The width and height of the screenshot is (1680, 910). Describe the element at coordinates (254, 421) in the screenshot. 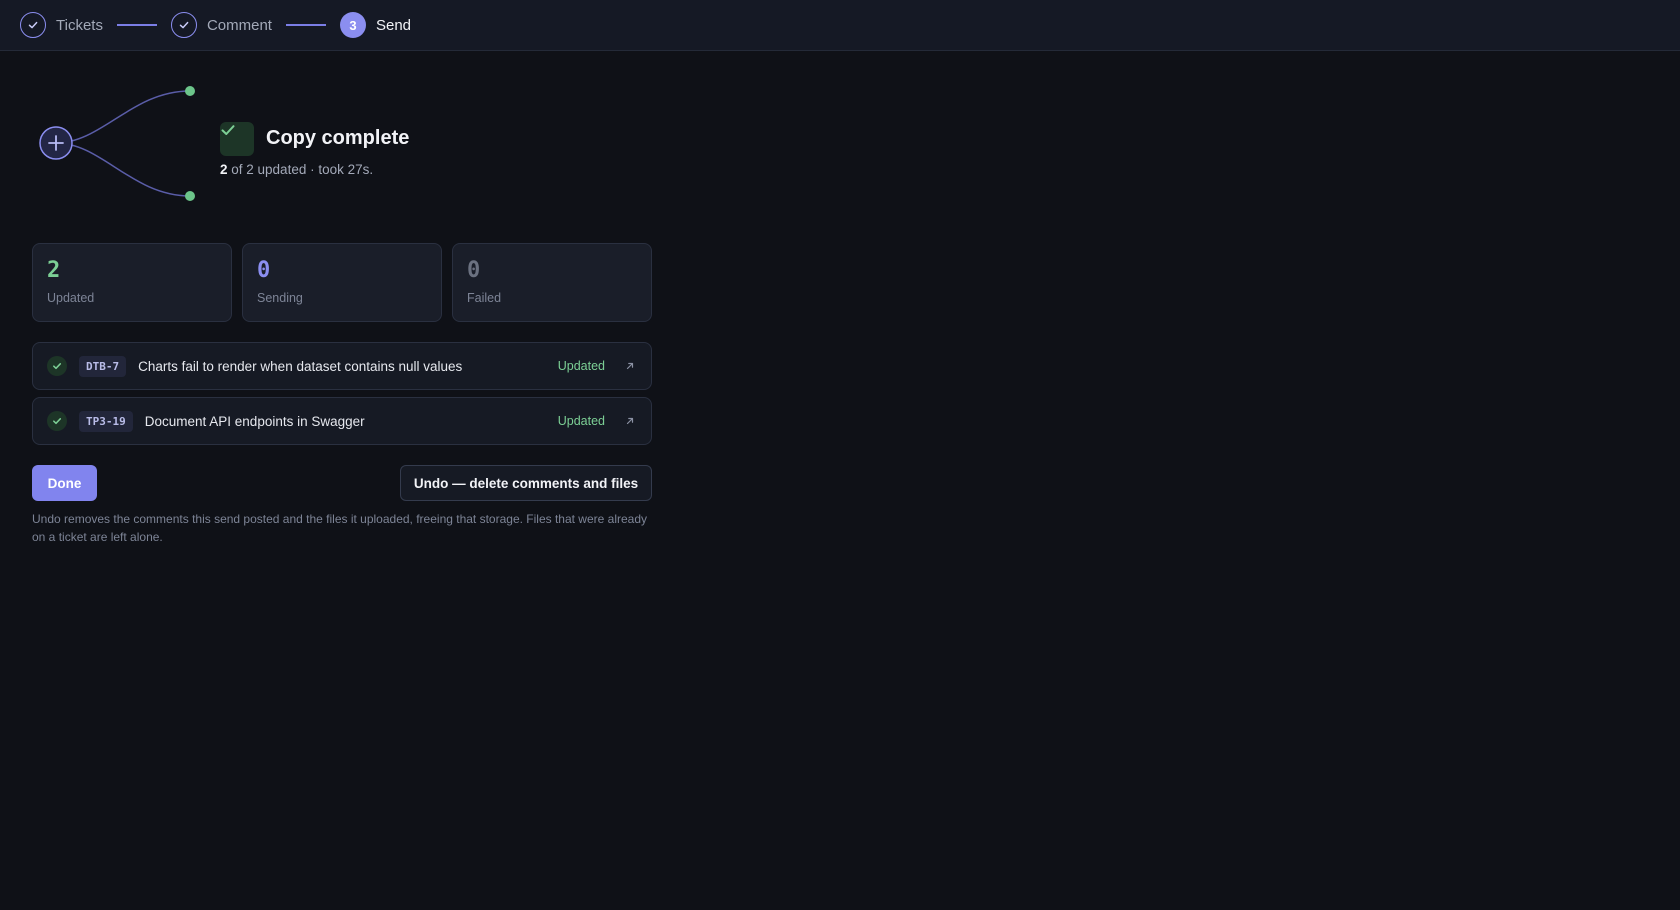

I see `ticket-title: Document API endpoints in Swagger` at that location.